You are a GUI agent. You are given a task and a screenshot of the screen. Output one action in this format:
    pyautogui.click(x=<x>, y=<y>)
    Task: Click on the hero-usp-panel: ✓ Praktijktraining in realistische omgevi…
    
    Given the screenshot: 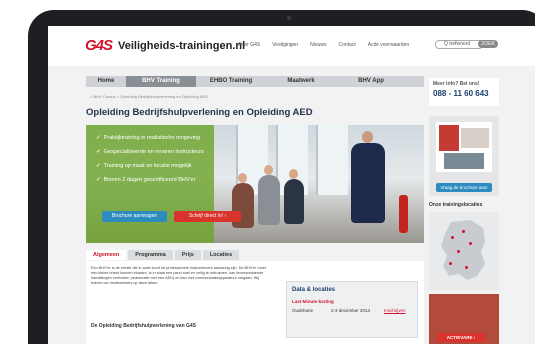 What is the action you would take?
    pyautogui.click(x=163, y=184)
    